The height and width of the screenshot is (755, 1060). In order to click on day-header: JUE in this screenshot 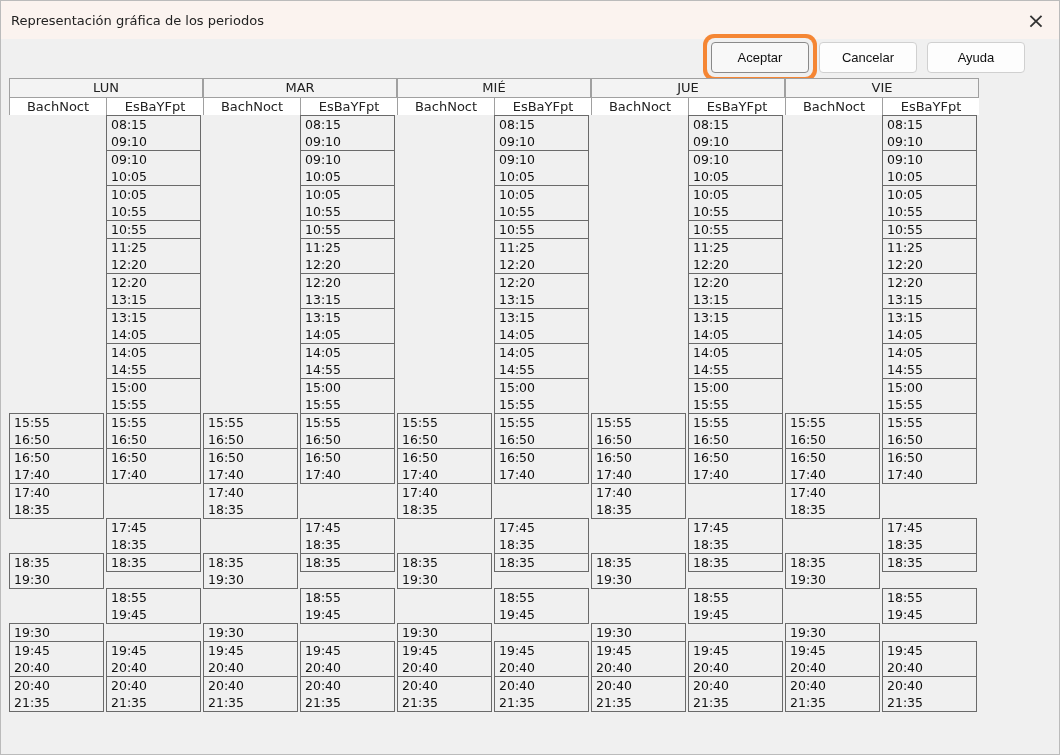, I will do `click(688, 87)`.